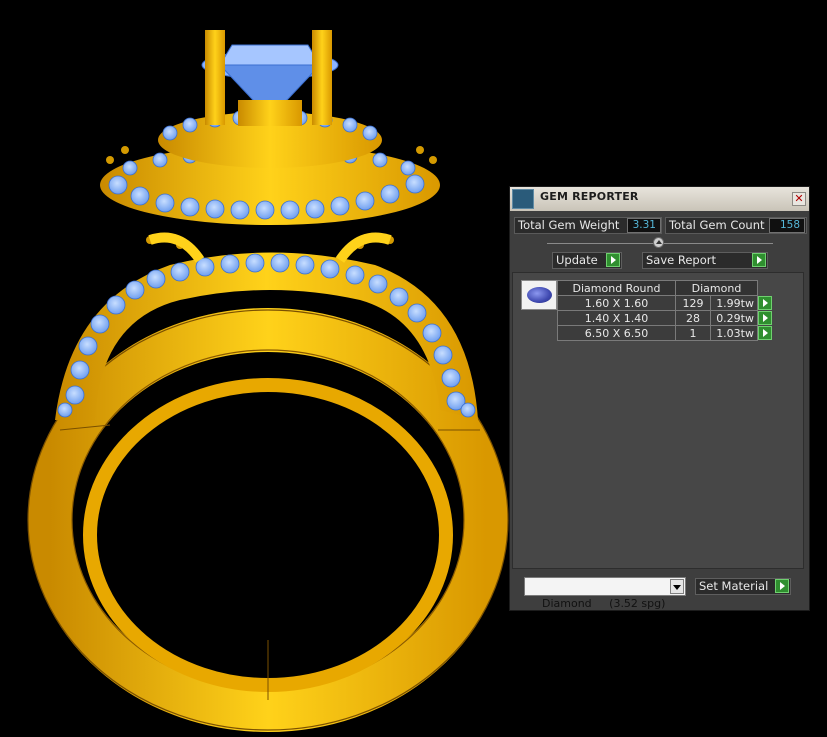  Describe the element at coordinates (799, 199) in the screenshot. I see `close-icon: ✕` at that location.